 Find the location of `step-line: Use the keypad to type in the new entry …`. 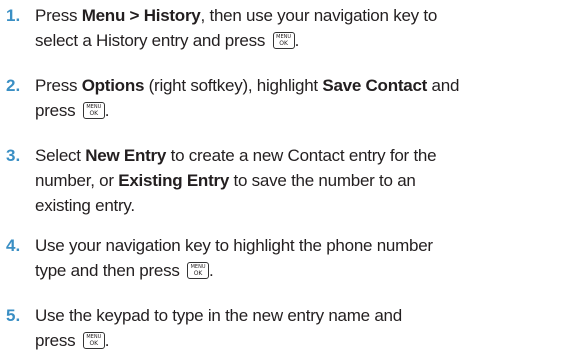

step-line: Use the keypad to type in the new entry … is located at coordinates (302, 315).